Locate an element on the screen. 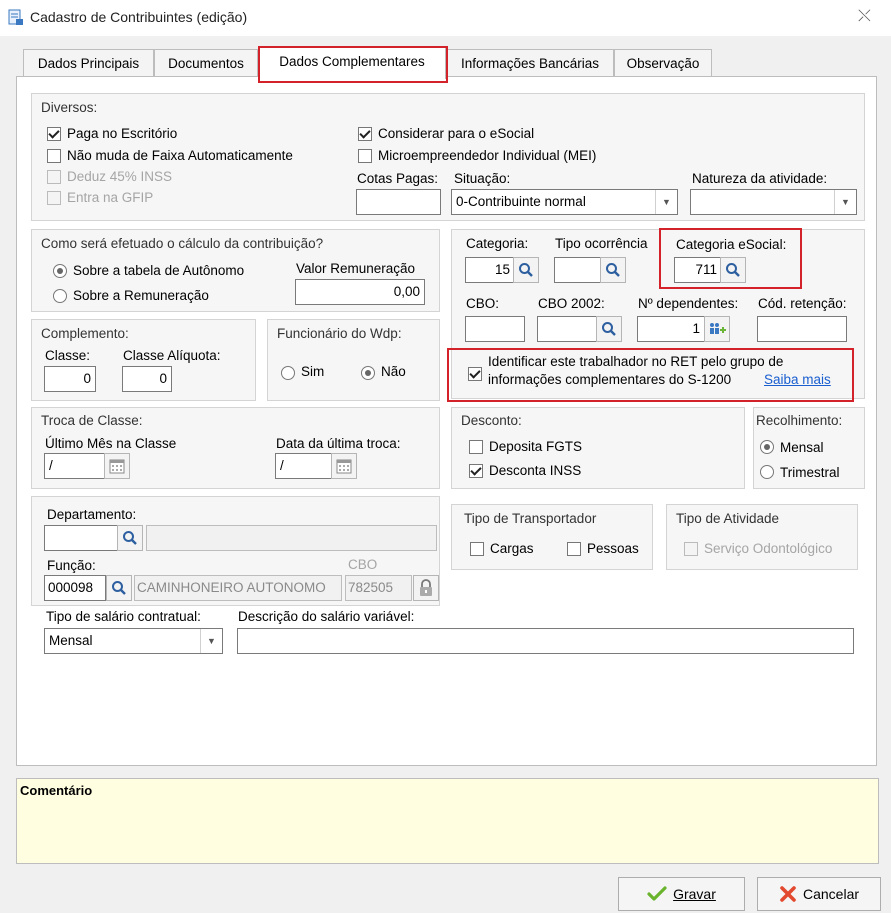  ultimo-mes-calendar-icon is located at coordinates (117, 466).